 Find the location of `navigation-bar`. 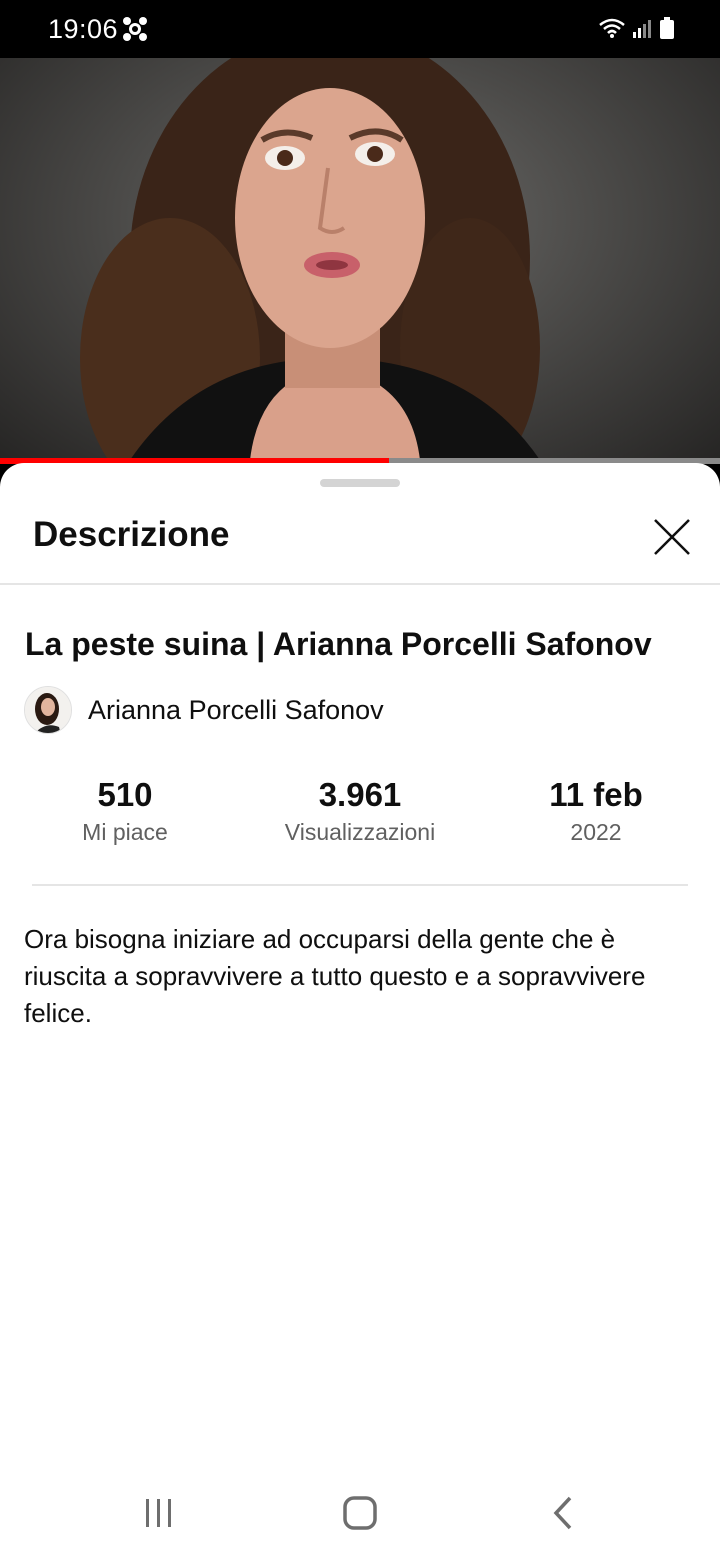

navigation-bar is located at coordinates (360, 1512).